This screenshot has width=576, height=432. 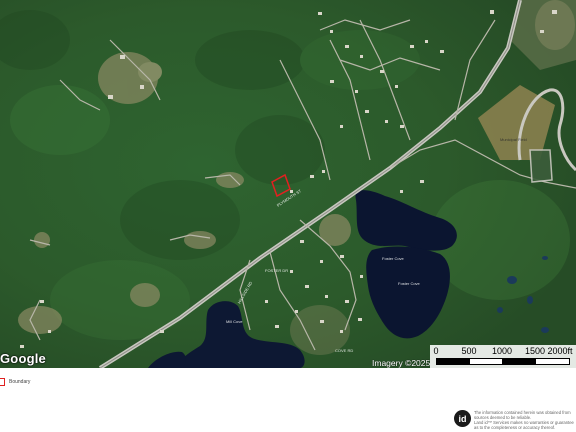 What do you see at coordinates (276, 270) in the screenshot?
I see `road-label-foster: FOSTER DR` at bounding box center [276, 270].